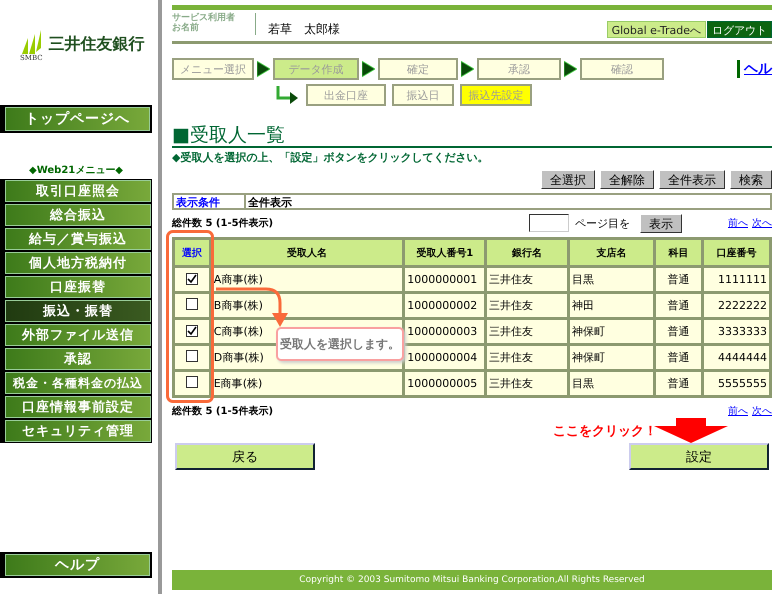 The height and width of the screenshot is (594, 778). I want to click on column-header: 科目, so click(678, 252).